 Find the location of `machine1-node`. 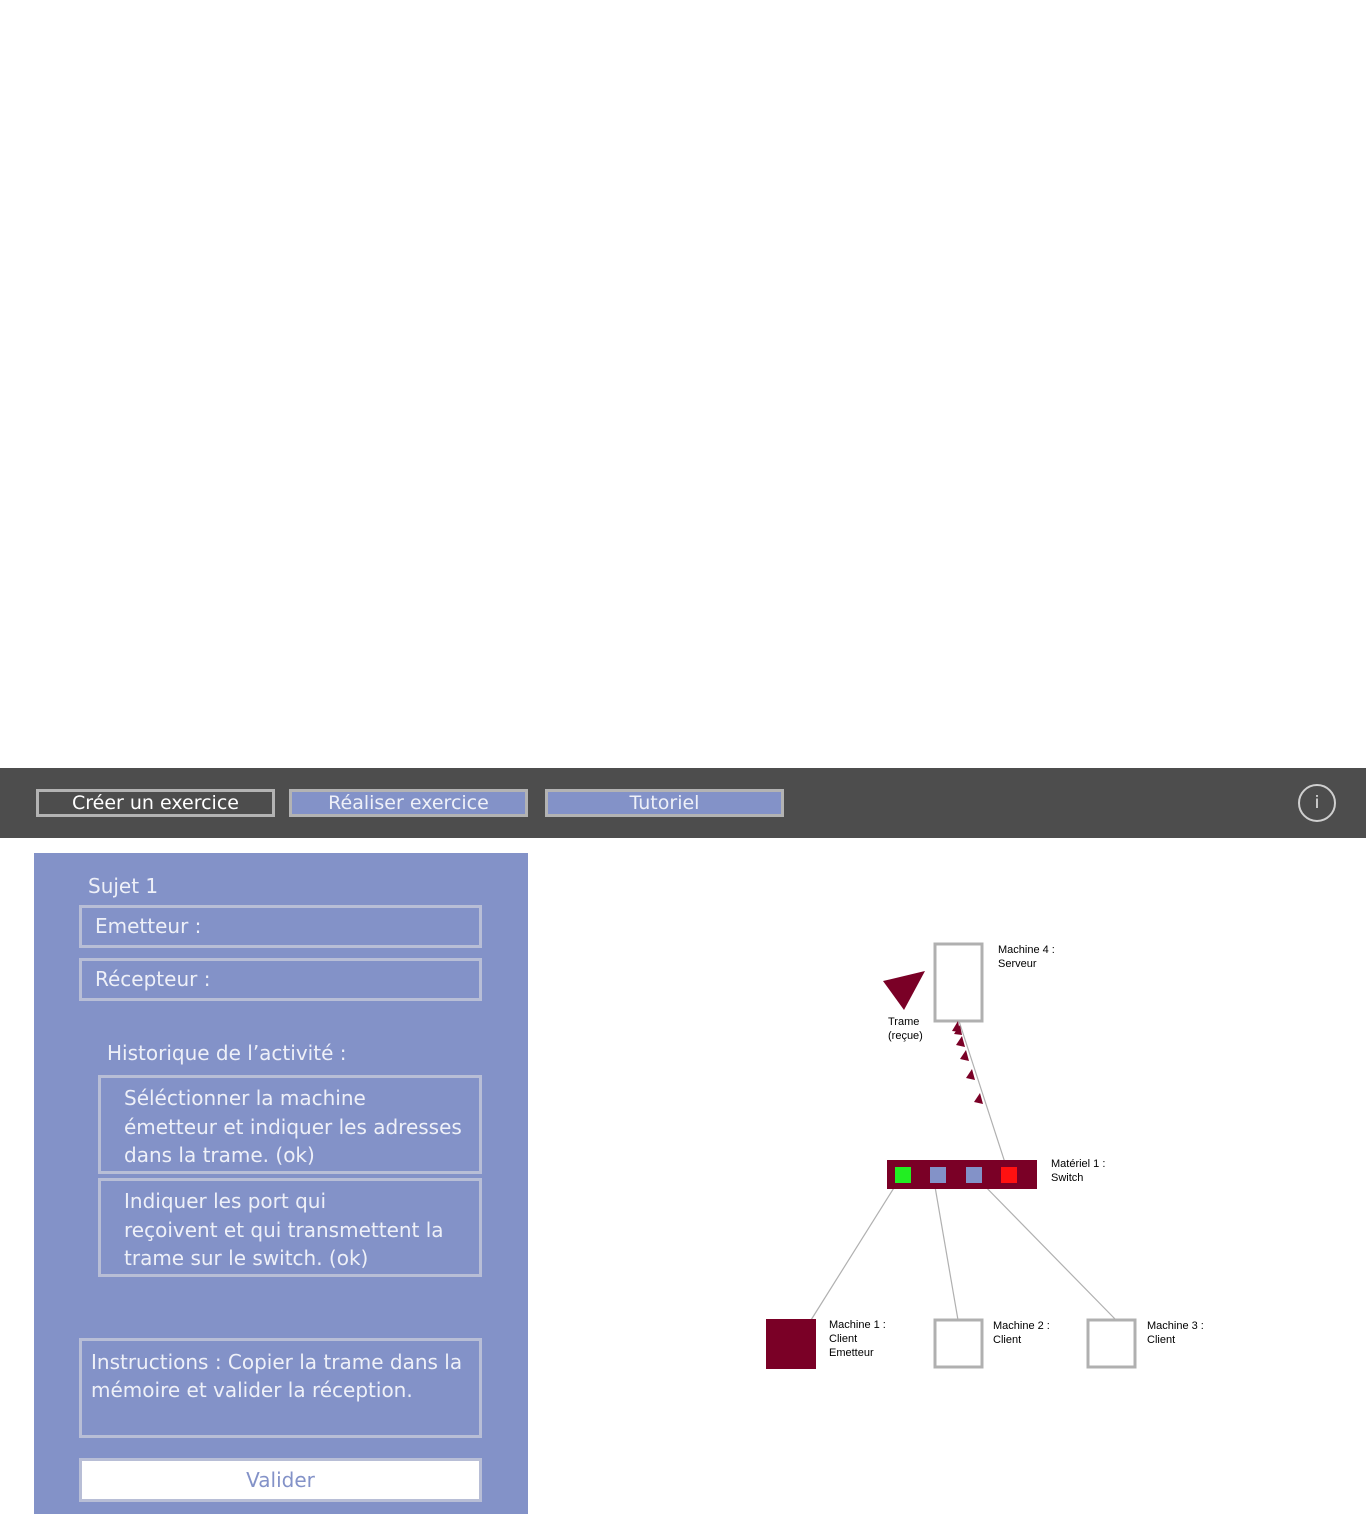

machine1-node is located at coordinates (791, 1344).